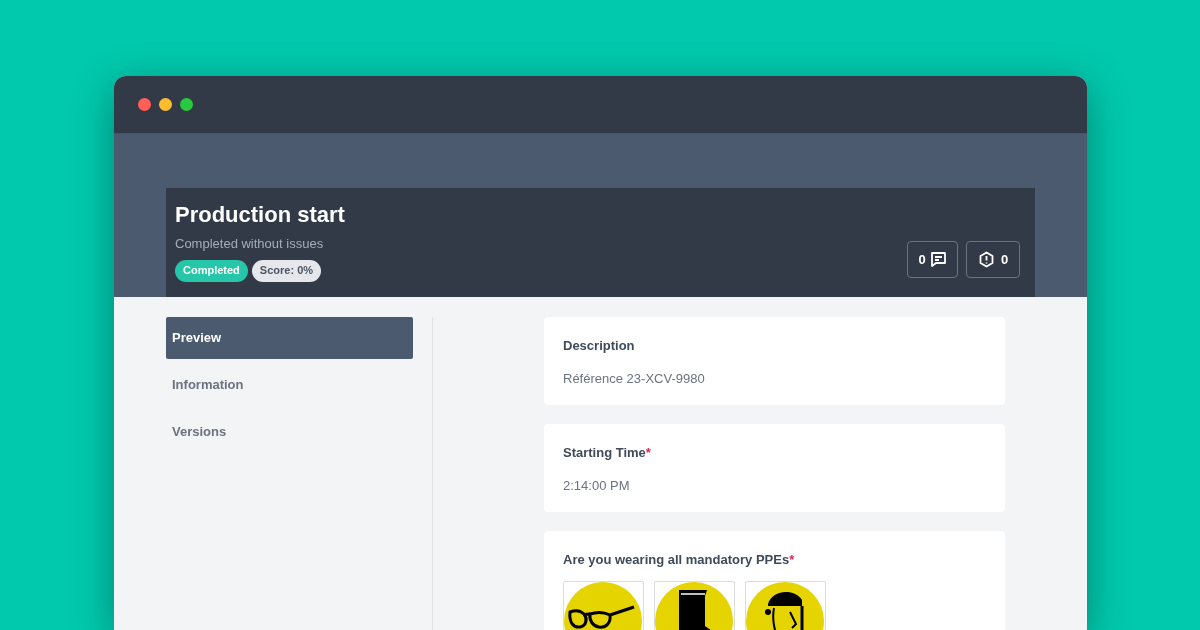 This screenshot has width=1200, height=630. I want to click on maximize-window-button, so click(186, 104).